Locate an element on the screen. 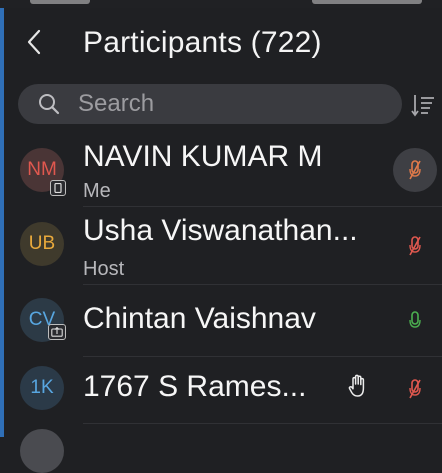 This screenshot has width=442, height=473. avatar-initials: 1K is located at coordinates (42, 387).